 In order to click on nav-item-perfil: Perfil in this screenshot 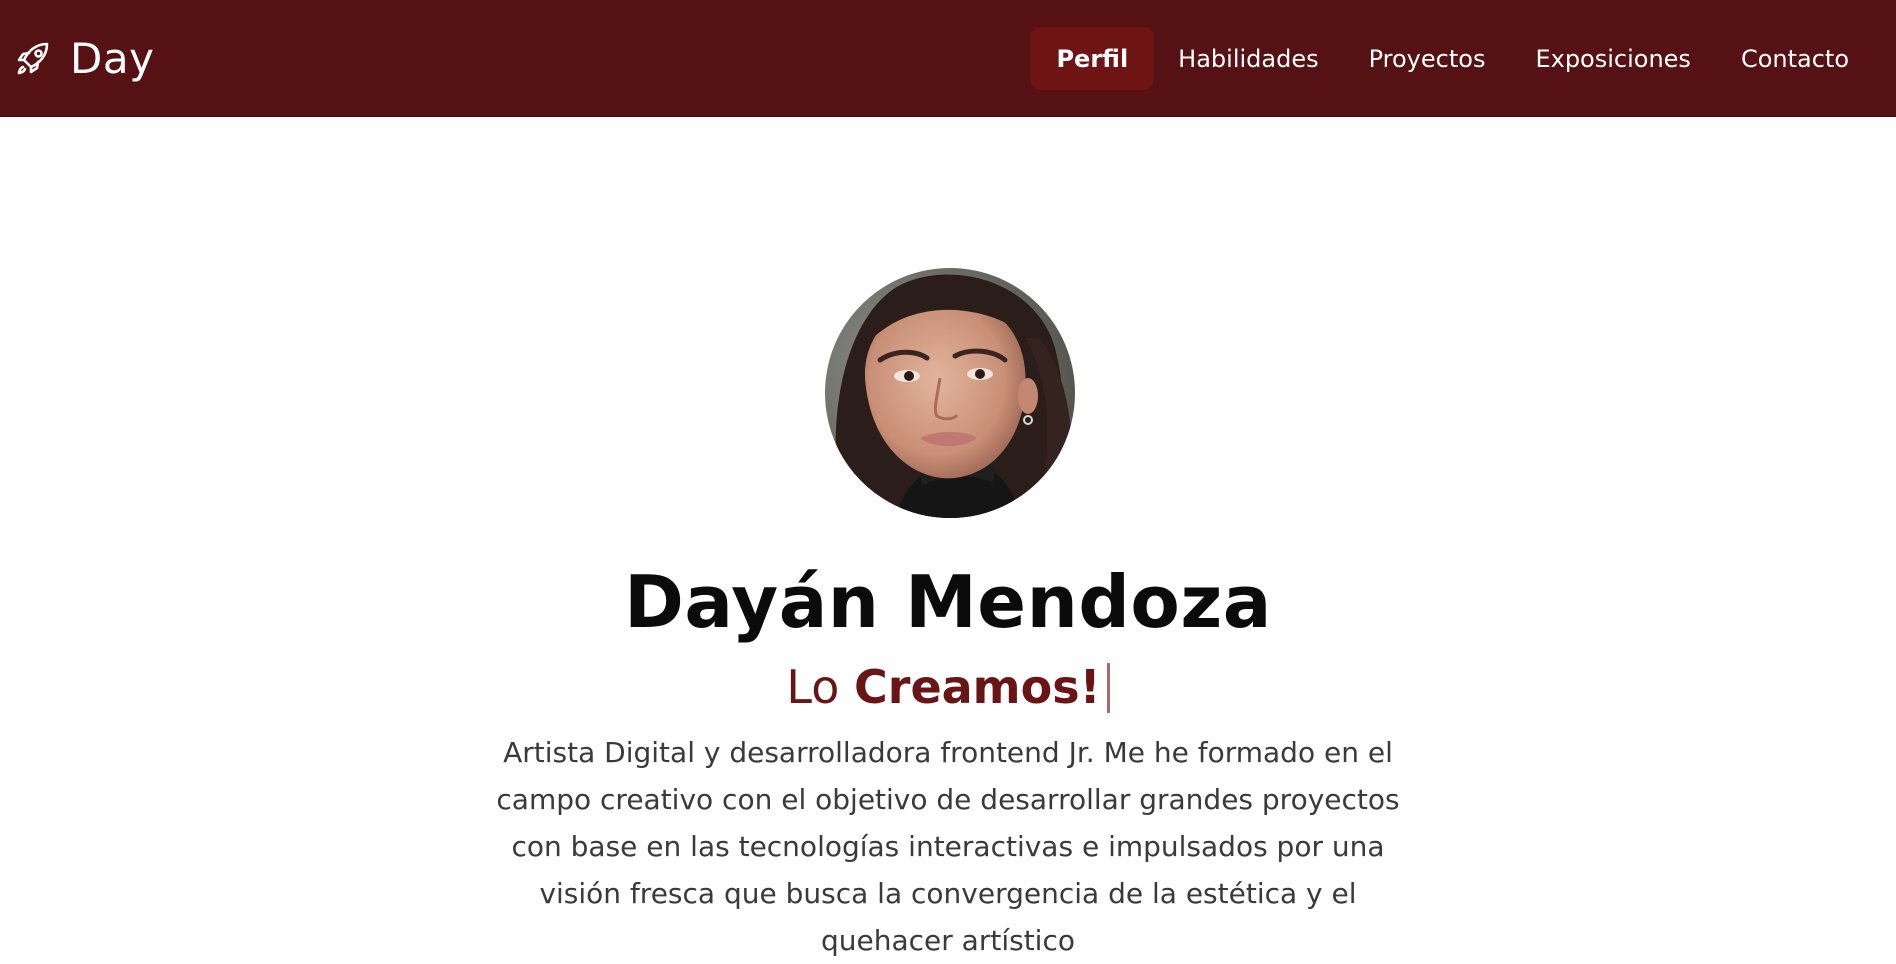, I will do `click(1092, 58)`.